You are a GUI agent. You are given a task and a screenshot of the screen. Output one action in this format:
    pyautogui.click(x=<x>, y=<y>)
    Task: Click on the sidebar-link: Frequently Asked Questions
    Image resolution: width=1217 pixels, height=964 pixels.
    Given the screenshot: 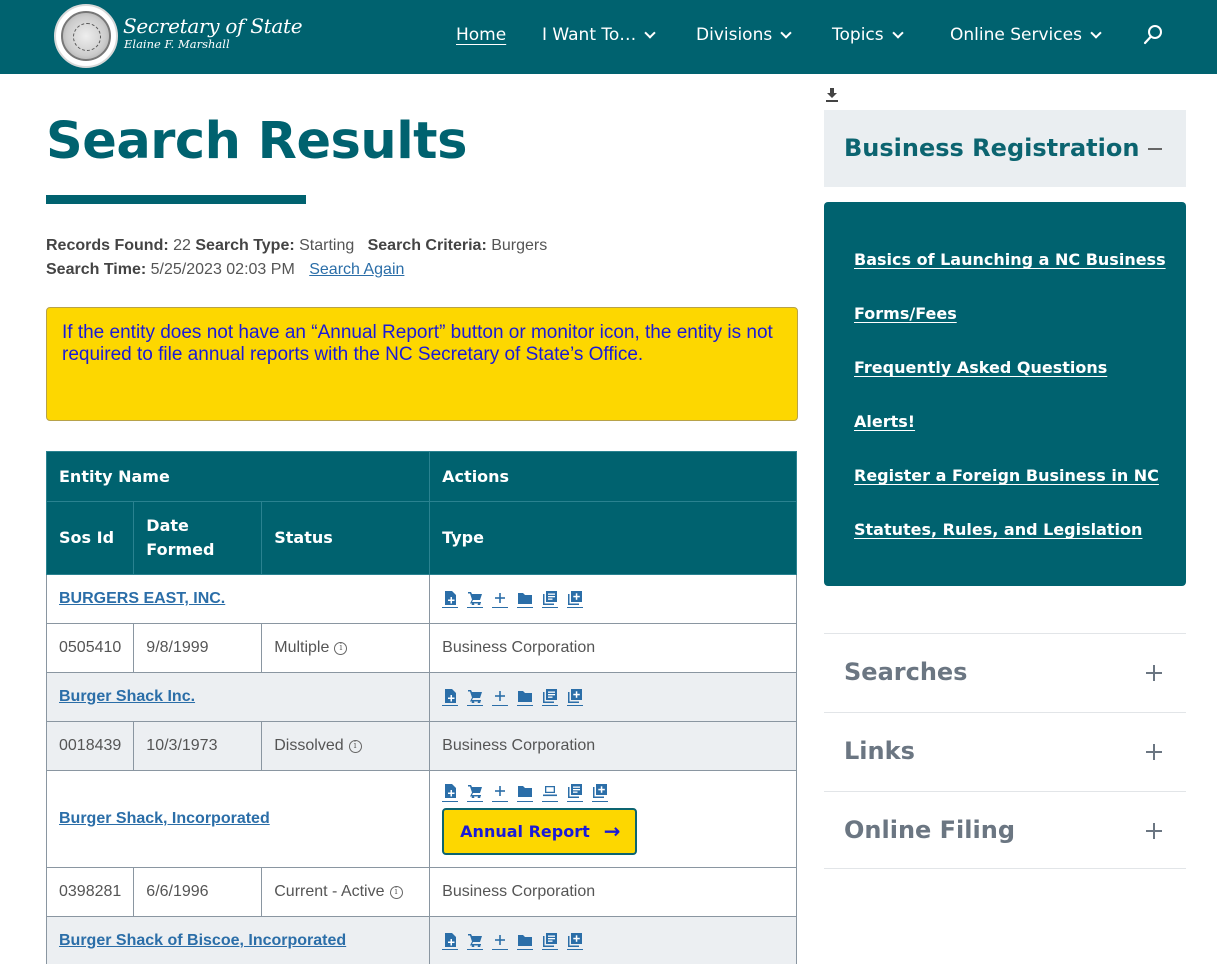 What is the action you would take?
    pyautogui.click(x=980, y=367)
    